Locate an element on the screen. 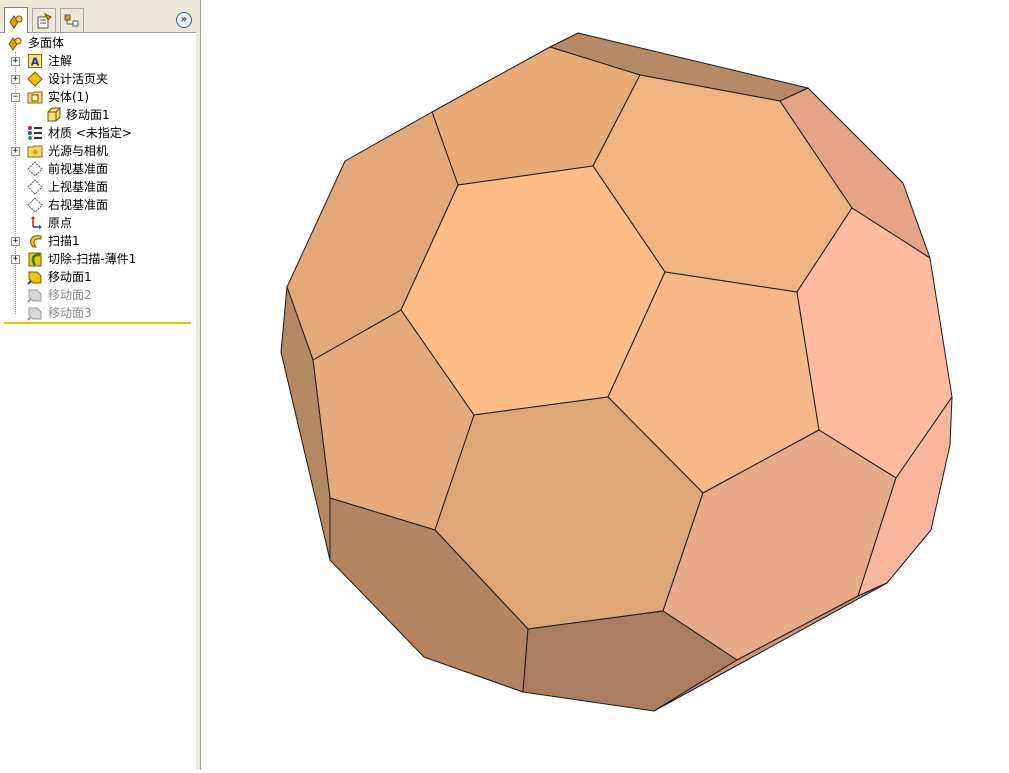  tree-item-label: 移动面3 is located at coordinates (70, 313).